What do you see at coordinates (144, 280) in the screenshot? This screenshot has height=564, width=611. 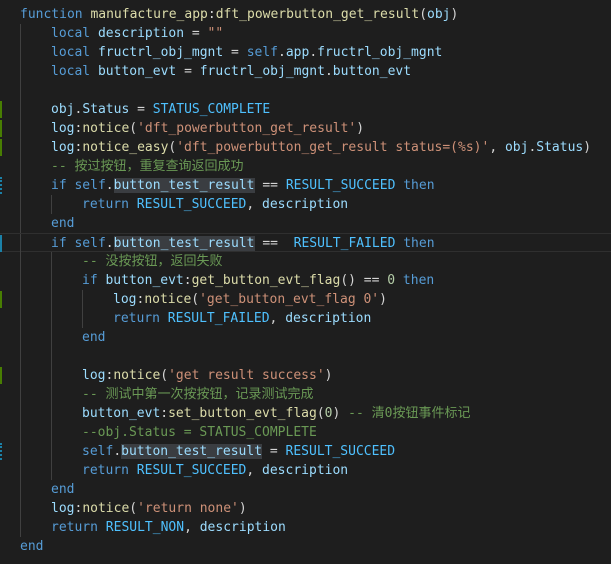 I see `code-token: button_evt` at bounding box center [144, 280].